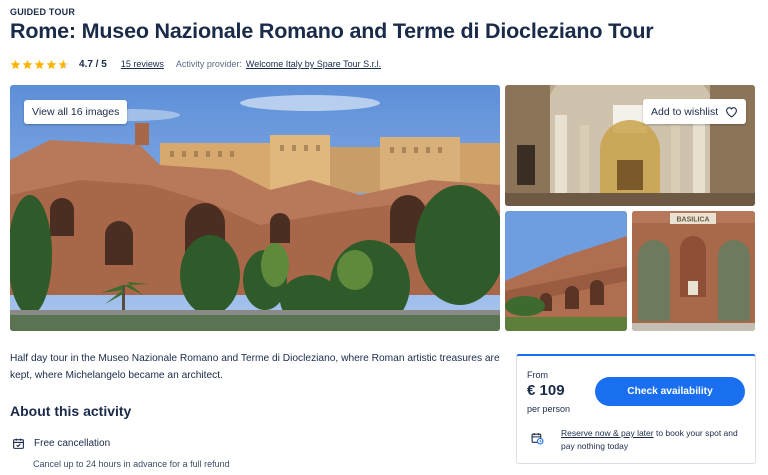  What do you see at coordinates (71, 411) in the screenshot?
I see `about-heading: About this activity` at bounding box center [71, 411].